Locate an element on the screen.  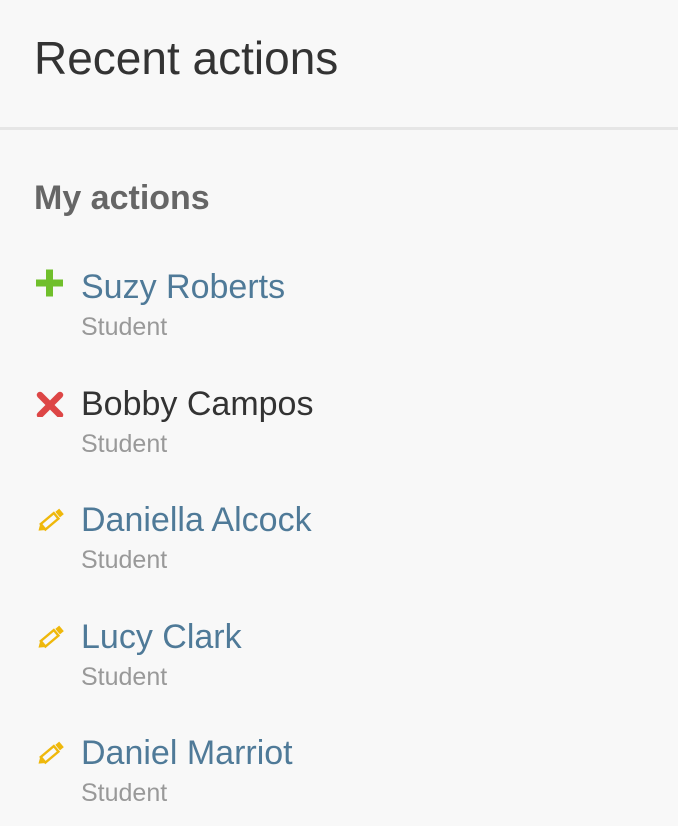
action-link-lucy-clark: Lucy Clark is located at coordinates (379, 637).